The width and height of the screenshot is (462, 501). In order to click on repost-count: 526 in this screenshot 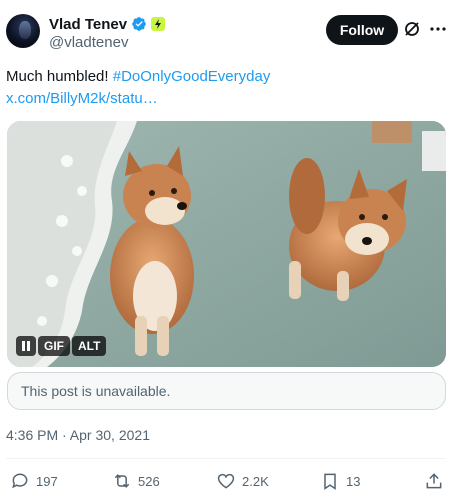, I will do `click(149, 481)`.